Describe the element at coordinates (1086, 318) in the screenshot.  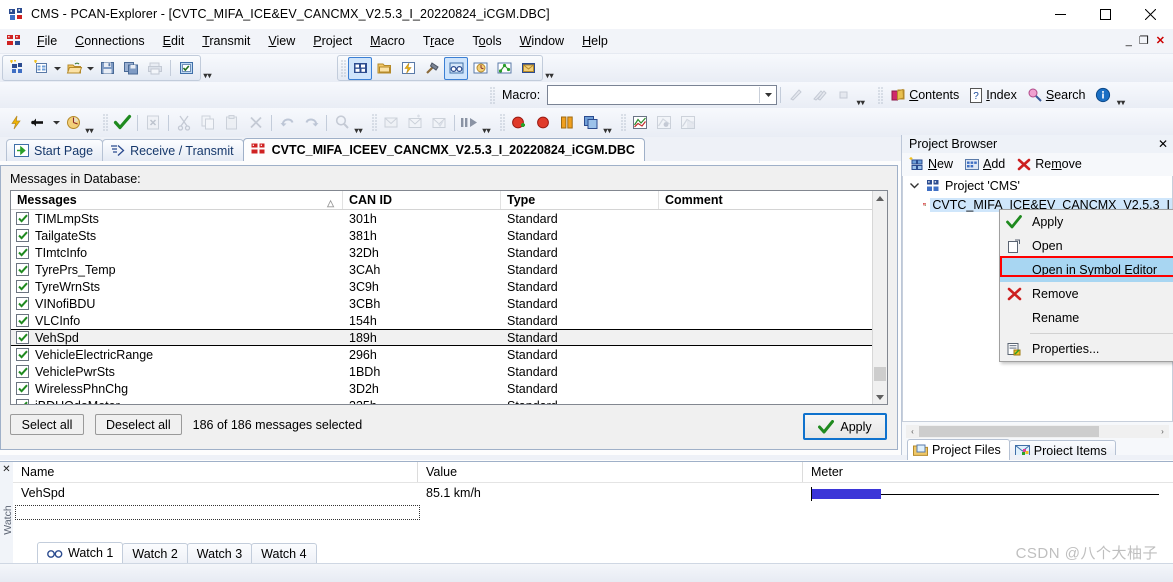
I see `context-menu-item-rename: Rename` at that location.